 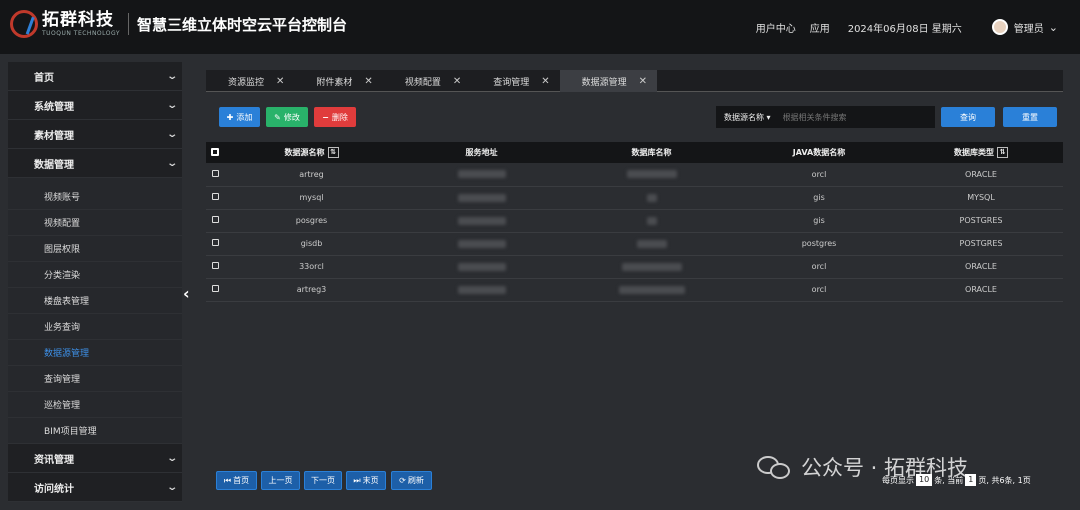 I want to click on search-field-select: 数据源名称 ▾, so click(x=747, y=117).